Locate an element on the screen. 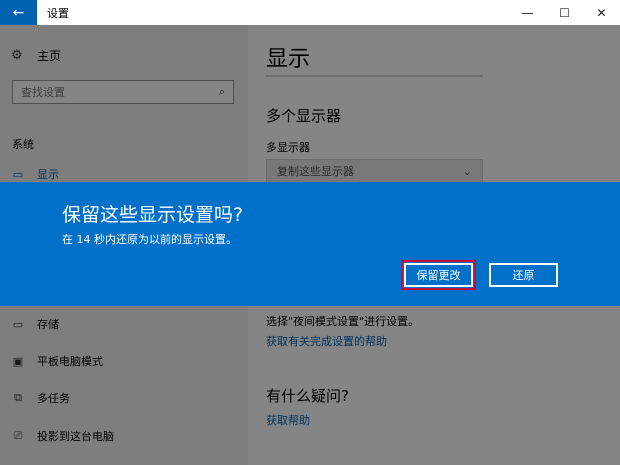 The height and width of the screenshot is (465, 620). back-button: ← is located at coordinates (18, 12).